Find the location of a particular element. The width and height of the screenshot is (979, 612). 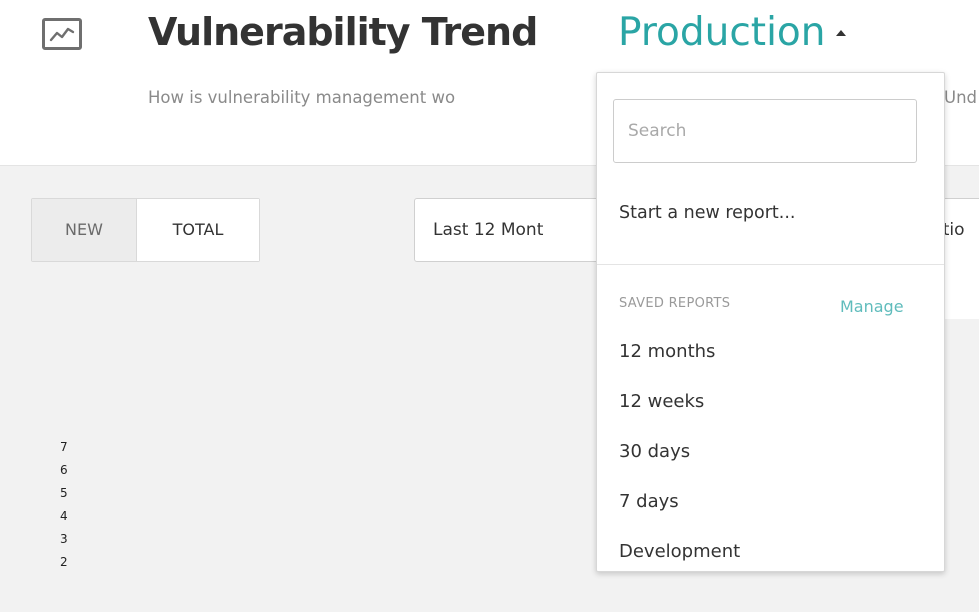

saved-report-item: 30 days is located at coordinates (679, 462).